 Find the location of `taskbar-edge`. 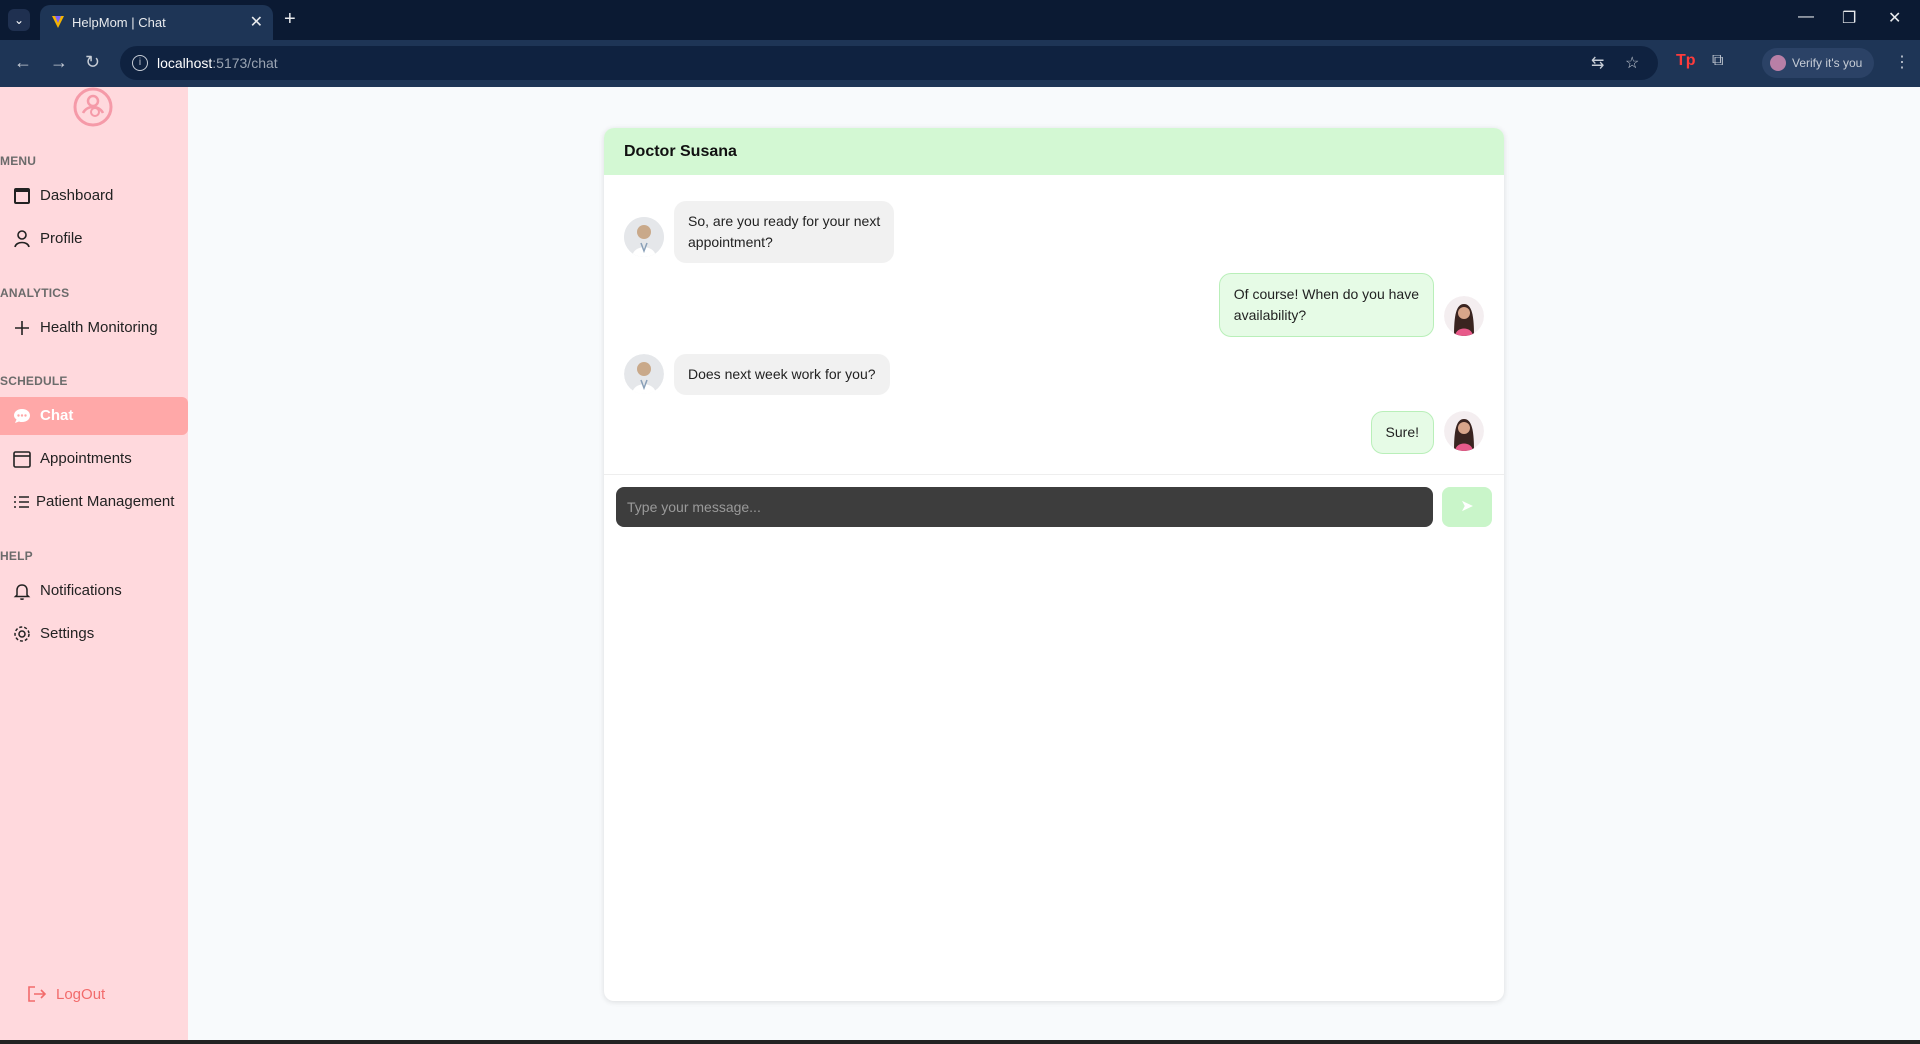

taskbar-edge is located at coordinates (960, 1042).